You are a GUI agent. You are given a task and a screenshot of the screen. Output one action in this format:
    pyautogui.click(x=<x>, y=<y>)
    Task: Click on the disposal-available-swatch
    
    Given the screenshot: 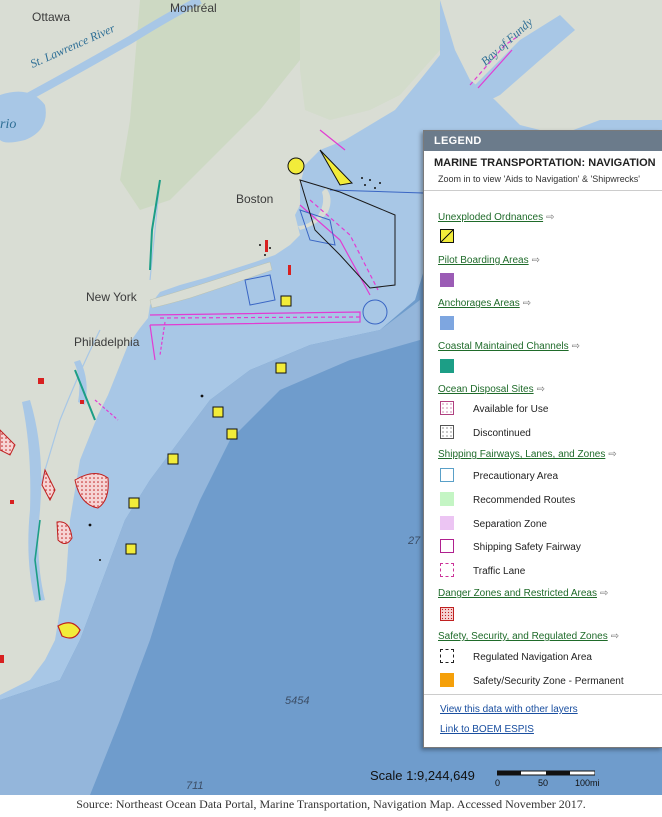 What is the action you would take?
    pyautogui.click(x=447, y=408)
    